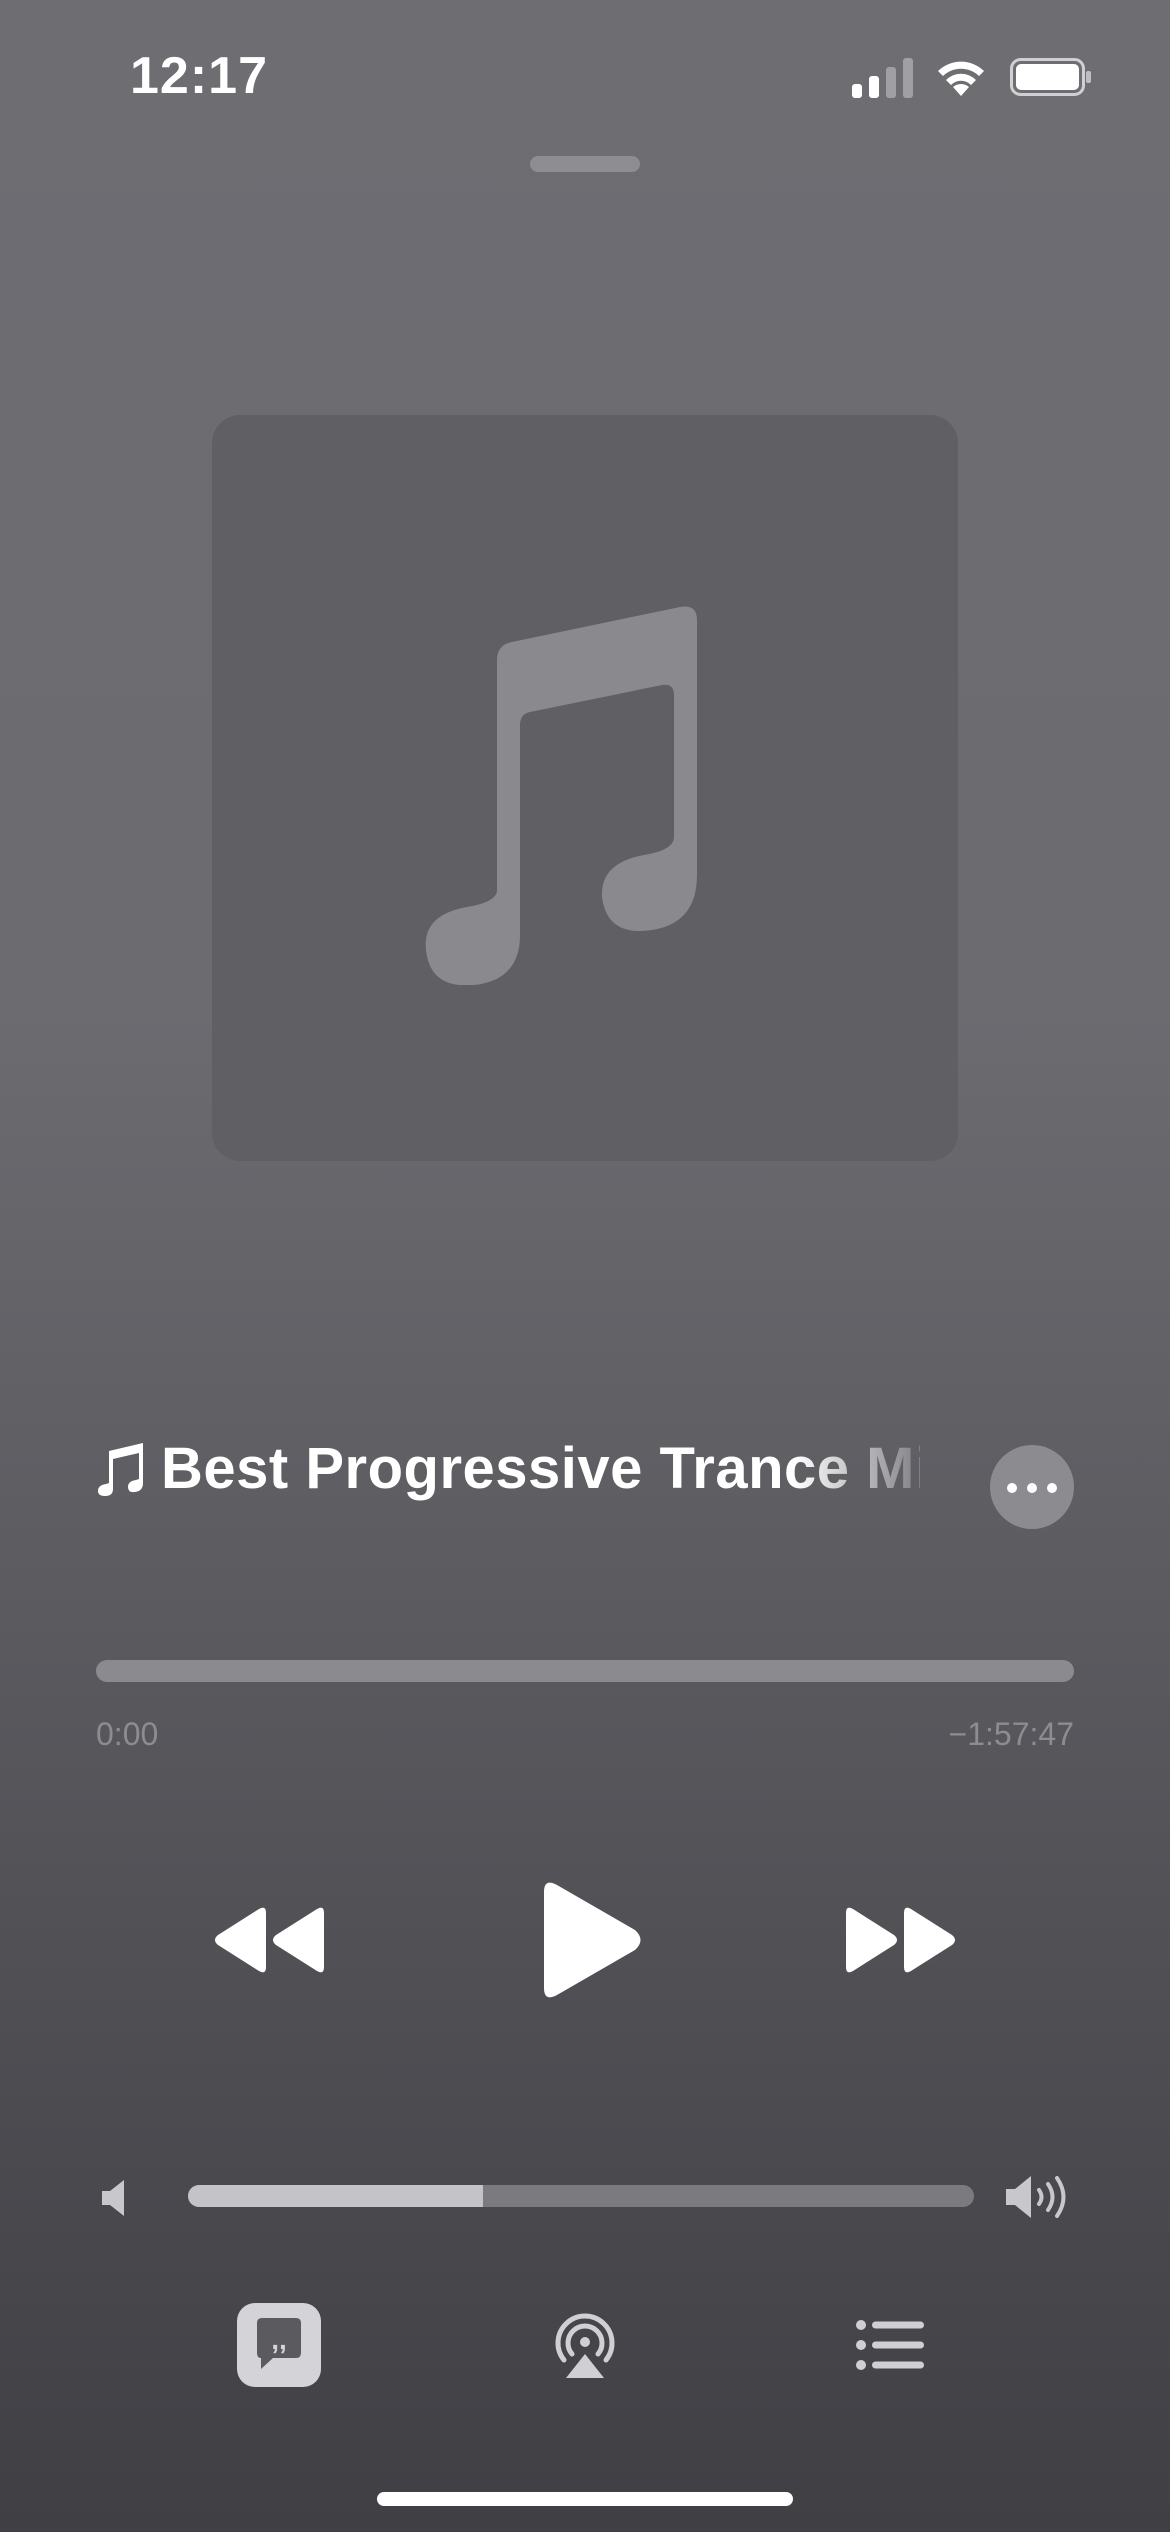  Describe the element at coordinates (335, 2196) in the screenshot. I see `volume-level-fill` at that location.